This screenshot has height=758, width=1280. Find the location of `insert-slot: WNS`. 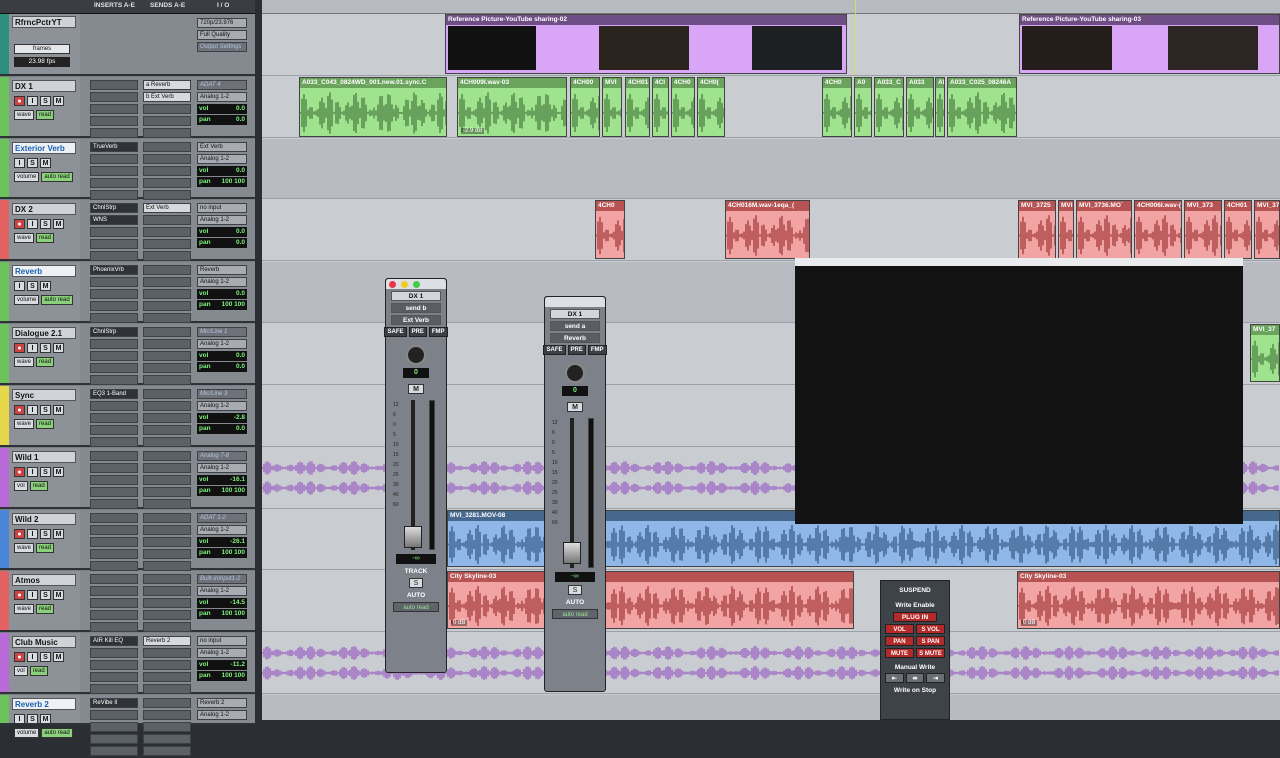

insert-slot: WNS is located at coordinates (114, 220).